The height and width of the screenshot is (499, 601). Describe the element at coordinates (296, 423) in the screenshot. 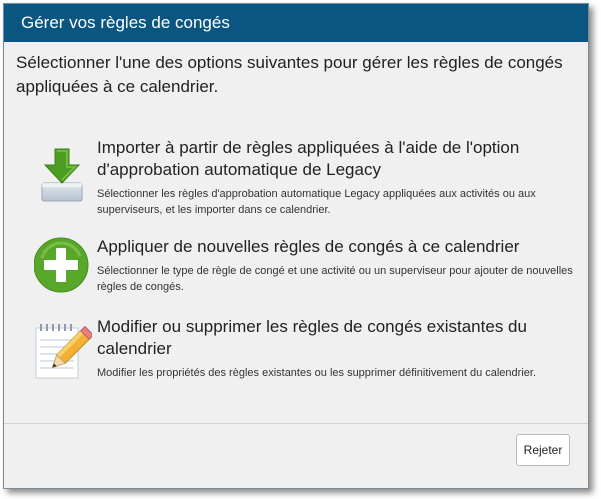

I see `footer-divider` at that location.